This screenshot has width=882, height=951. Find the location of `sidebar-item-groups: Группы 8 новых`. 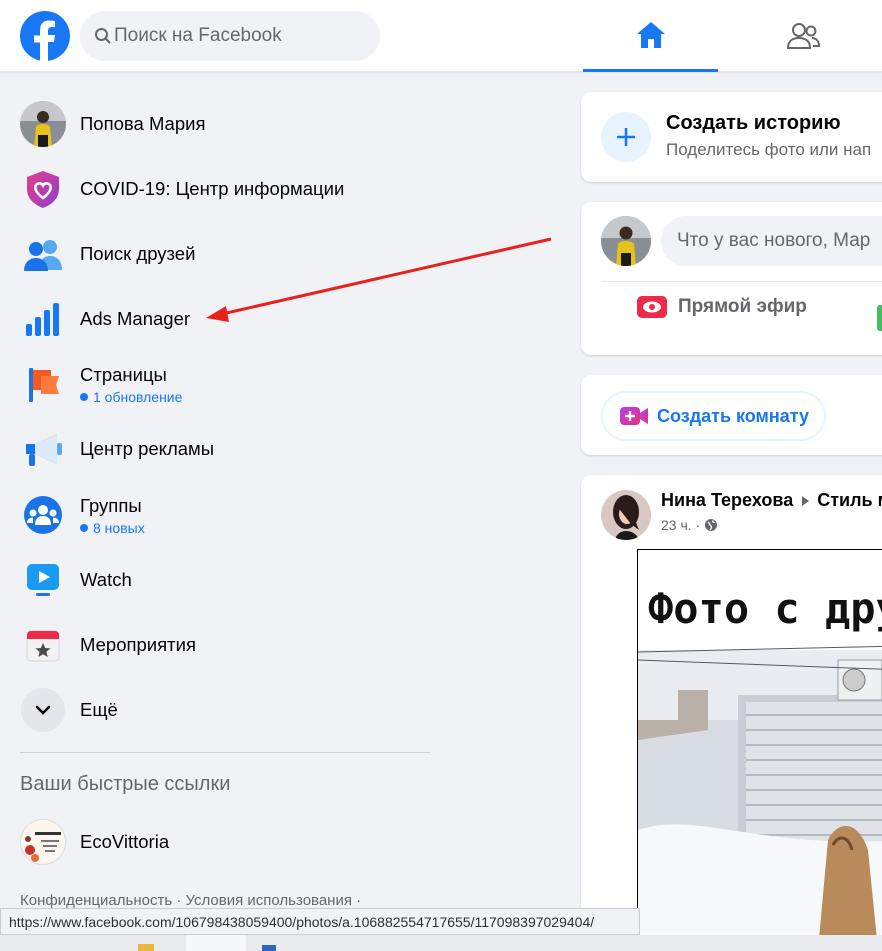

sidebar-item-groups: Группы 8 новых is located at coordinates (230, 515).